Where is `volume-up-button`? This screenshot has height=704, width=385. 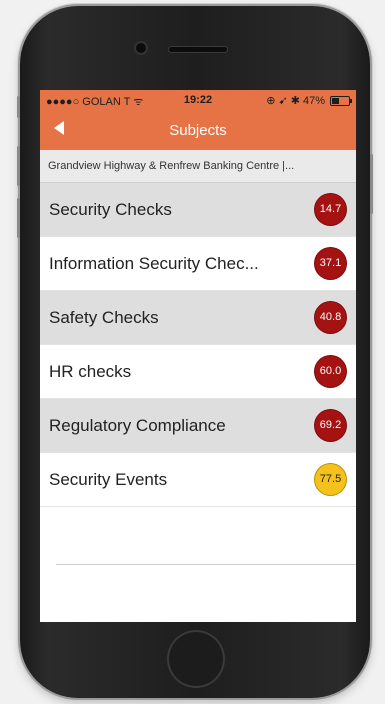
volume-up-button is located at coordinates (18, 166).